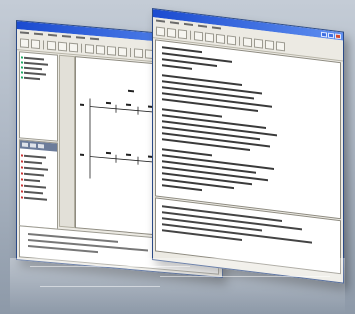  I want to click on project-tree, so click(38, 96).